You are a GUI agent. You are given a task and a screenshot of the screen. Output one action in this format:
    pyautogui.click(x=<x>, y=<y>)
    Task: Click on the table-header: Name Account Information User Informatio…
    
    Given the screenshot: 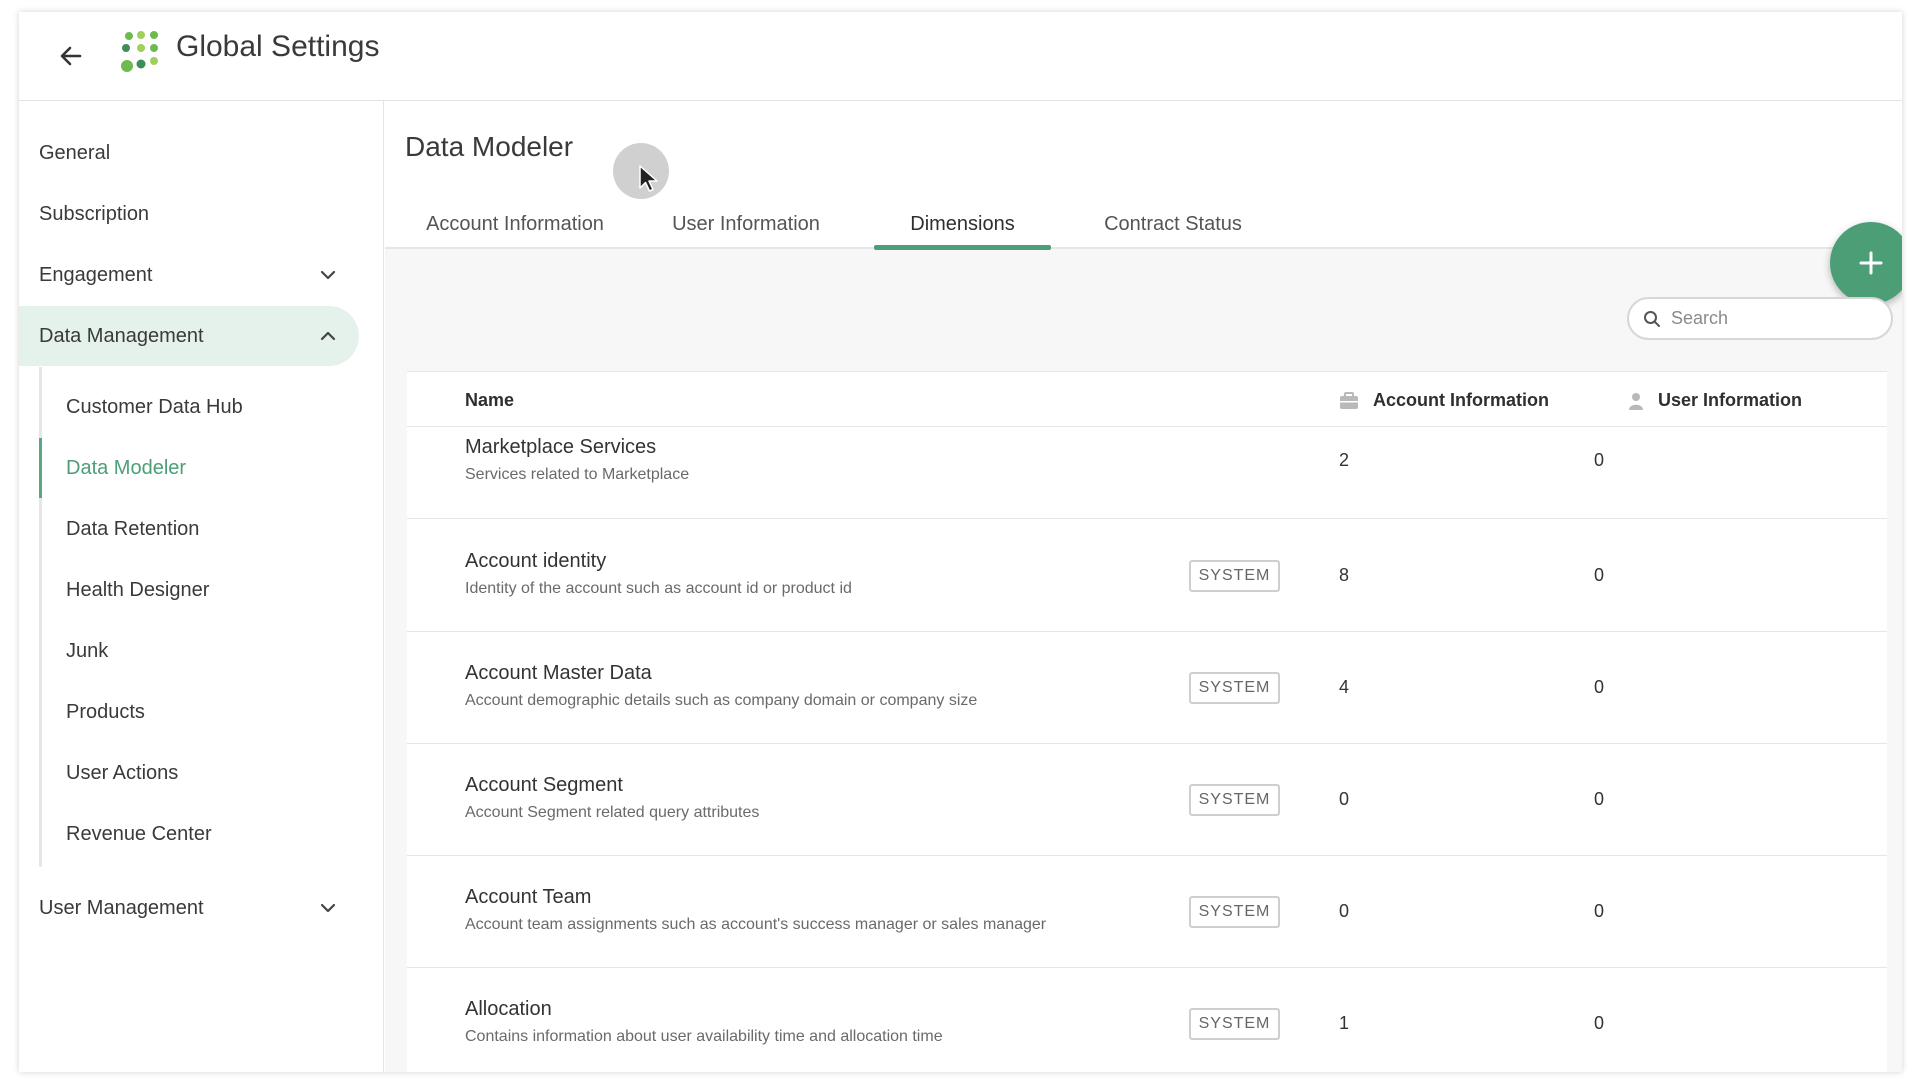 What is the action you would take?
    pyautogui.click(x=1147, y=399)
    